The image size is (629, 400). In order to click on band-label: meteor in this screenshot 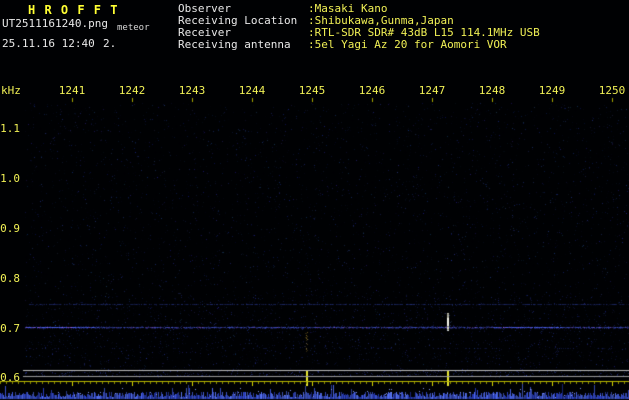, I will do `click(133, 28)`.